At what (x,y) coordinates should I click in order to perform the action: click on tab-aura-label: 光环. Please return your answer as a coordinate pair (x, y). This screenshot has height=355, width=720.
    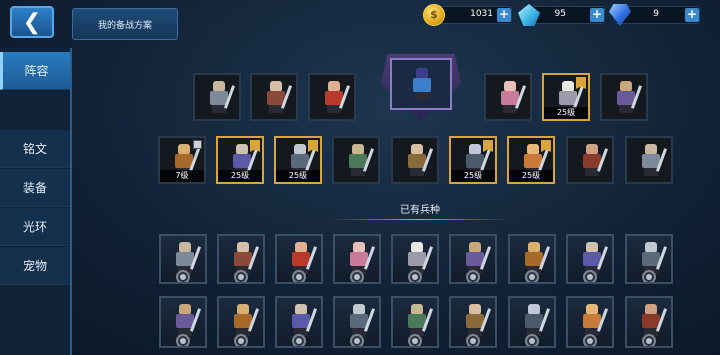
    Looking at the image, I should click on (34, 227).